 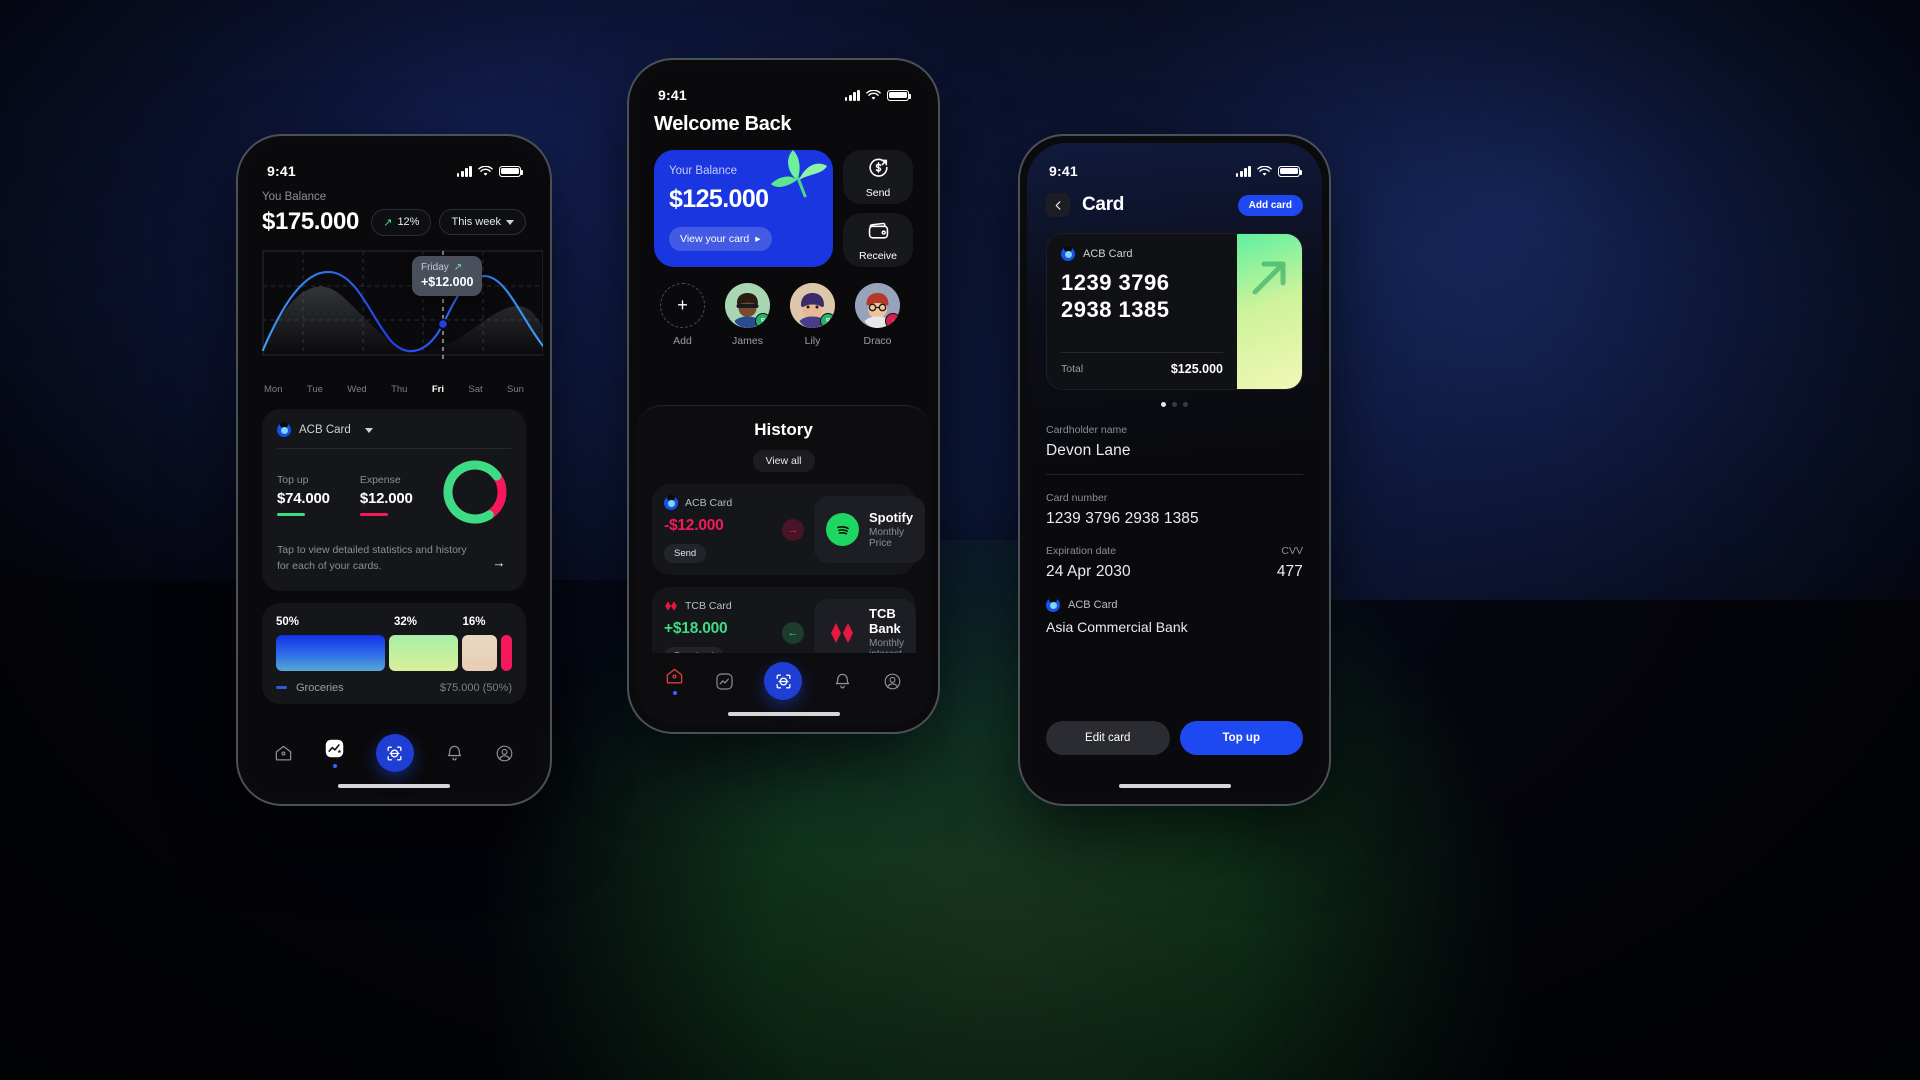 What do you see at coordinates (694, 525) in the screenshot?
I see `transaction-amount: -$12.000` at bounding box center [694, 525].